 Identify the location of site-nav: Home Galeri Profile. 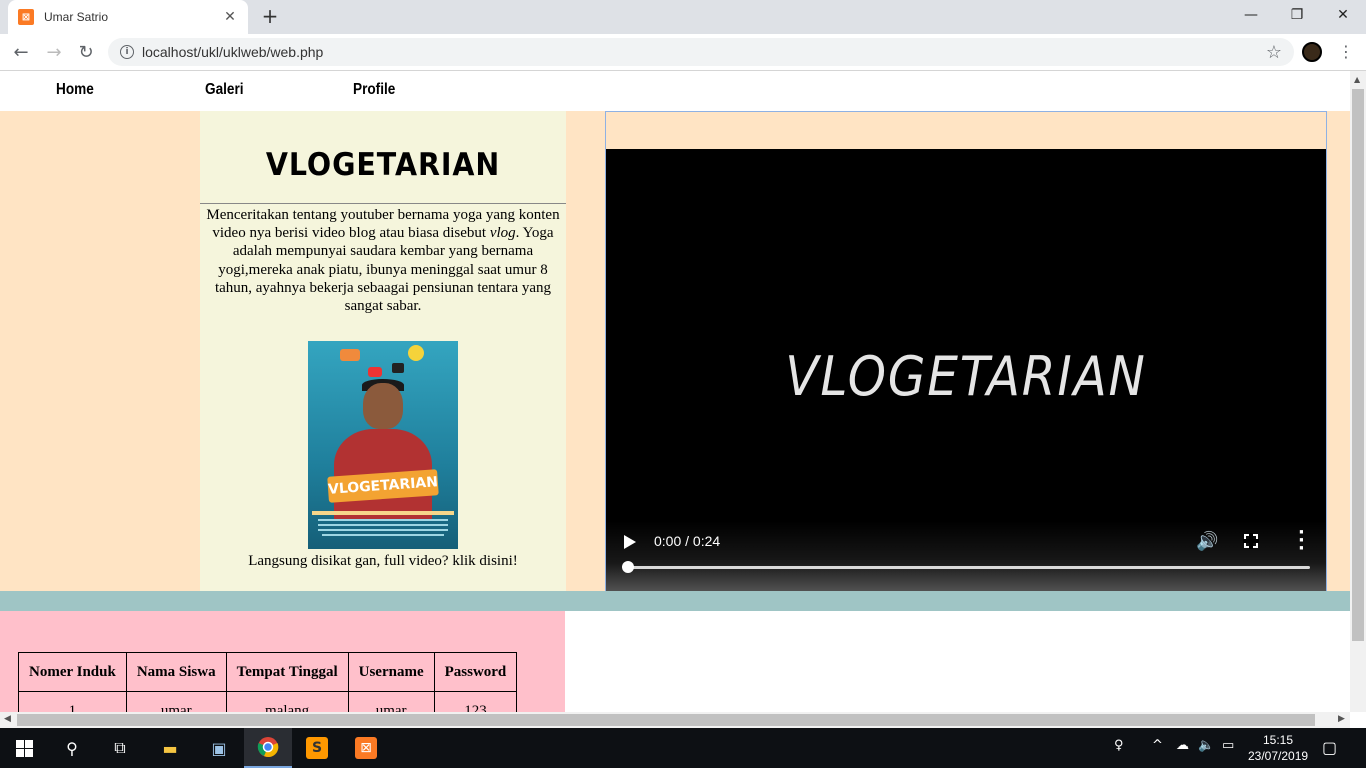
(675, 91).